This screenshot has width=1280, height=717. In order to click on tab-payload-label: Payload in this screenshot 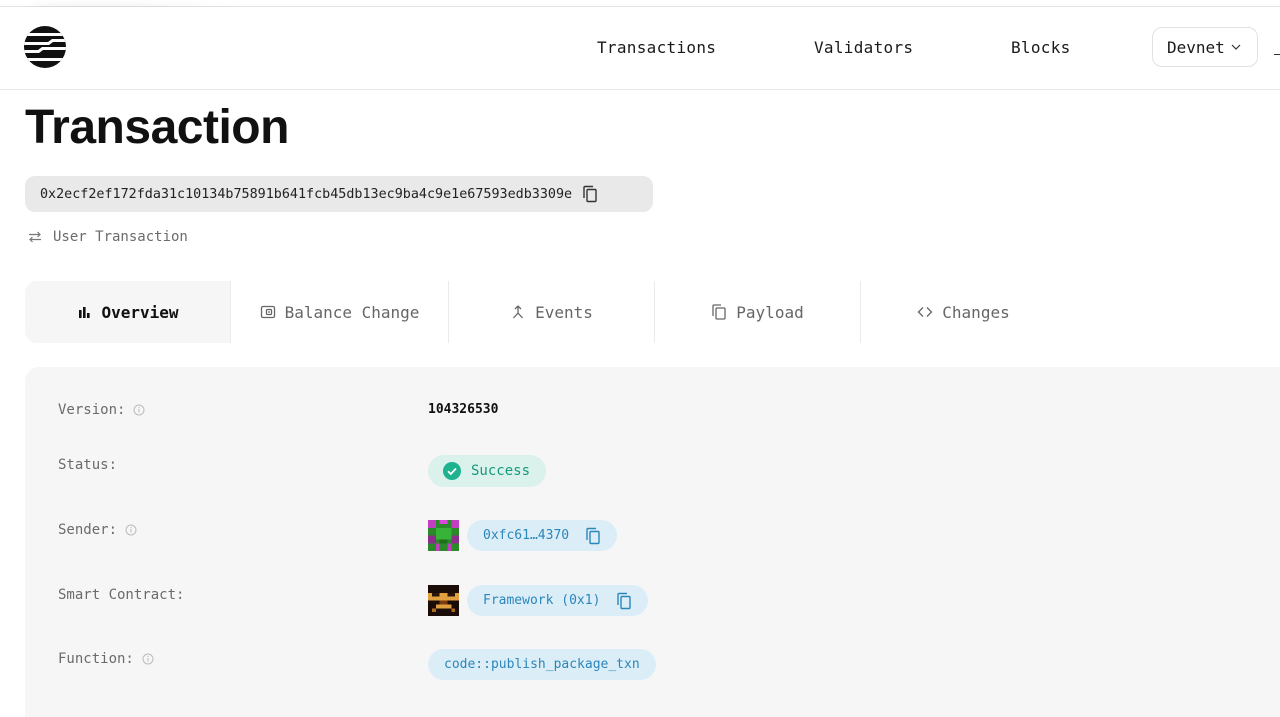, I will do `click(770, 312)`.